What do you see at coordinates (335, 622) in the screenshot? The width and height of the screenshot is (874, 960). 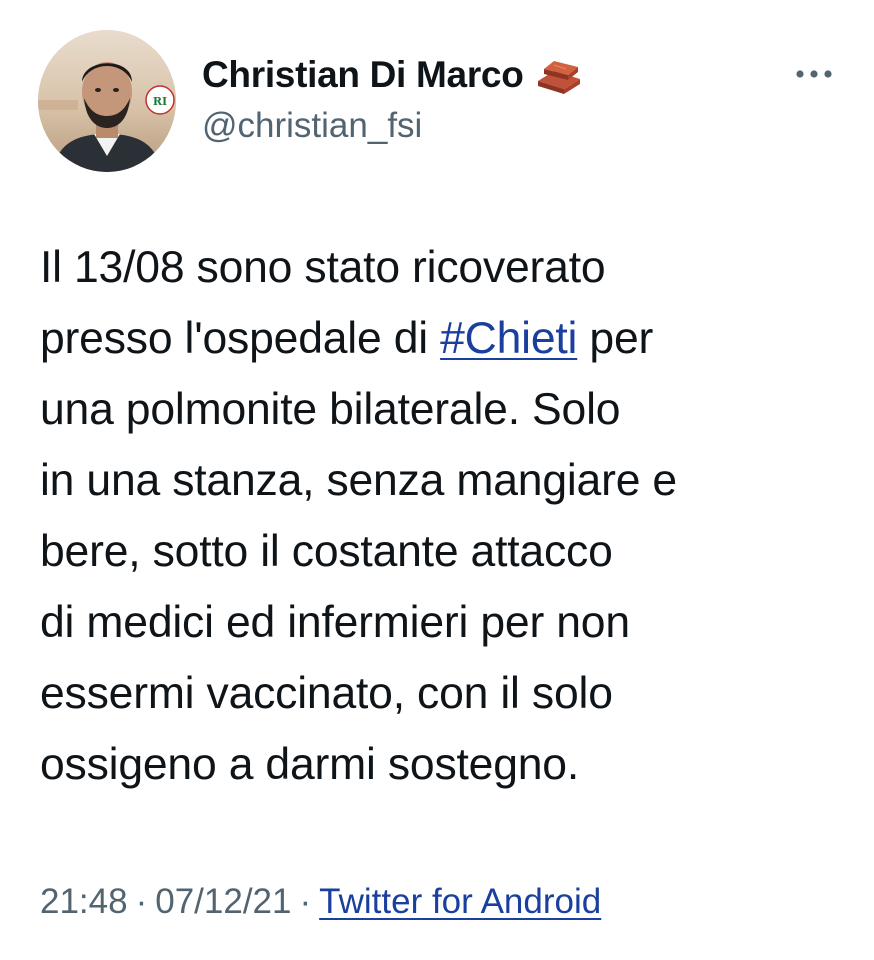 I see `tweet-text-line: di medici ed infermieri per non` at bounding box center [335, 622].